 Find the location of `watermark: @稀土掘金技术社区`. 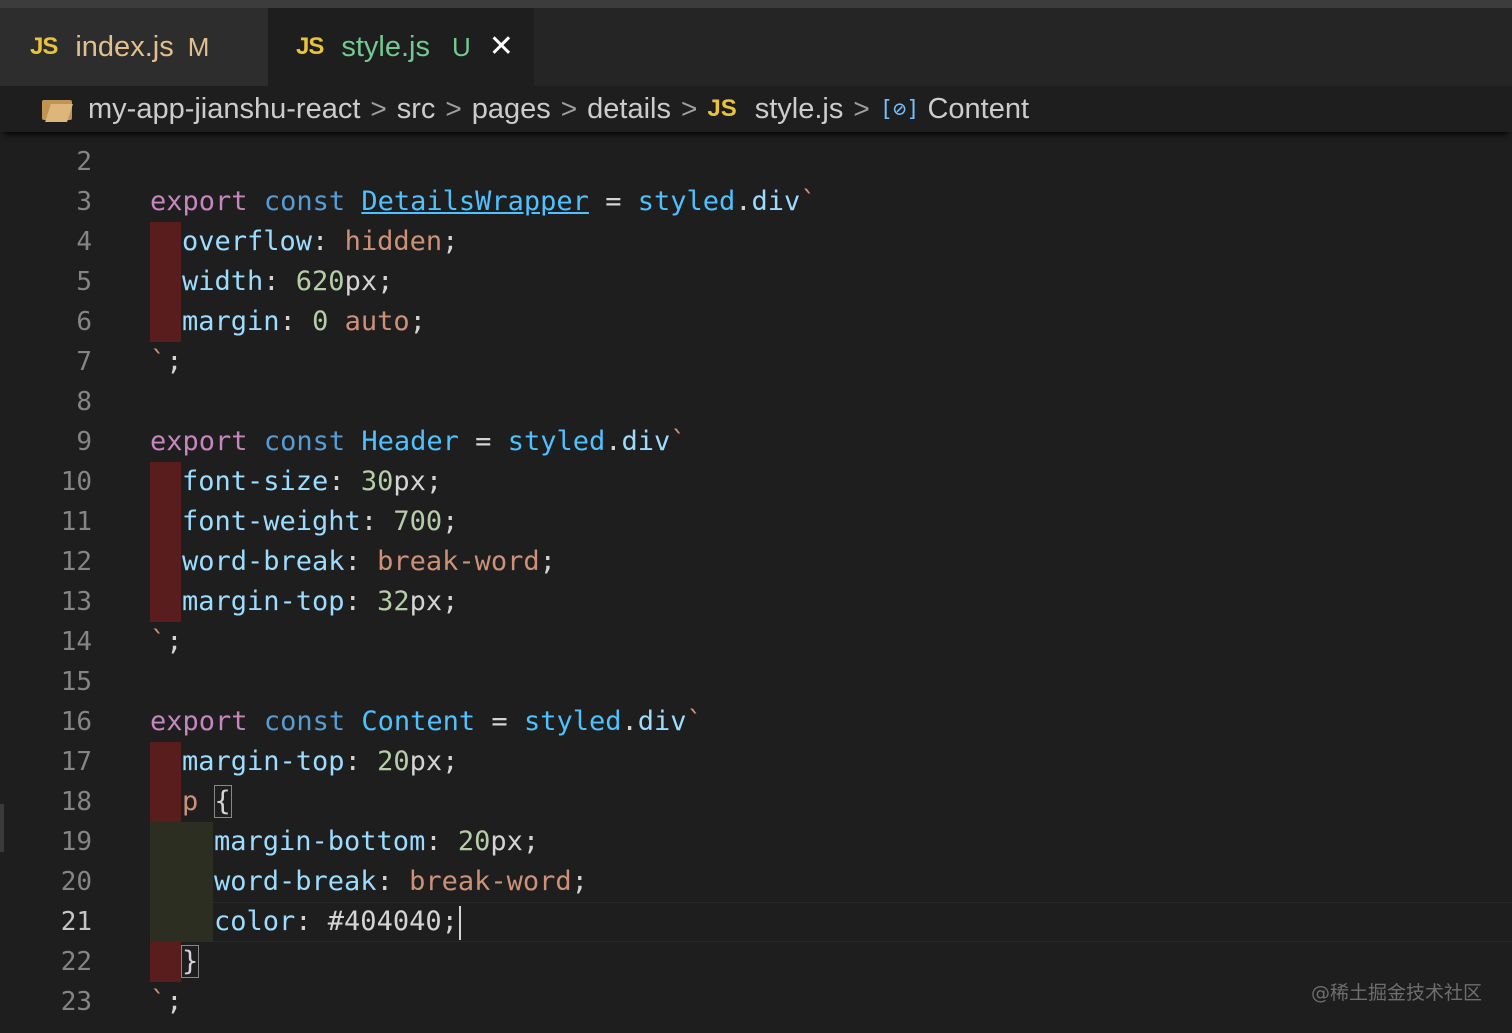

watermark: @稀土掘金技术社区 is located at coordinates (1396, 993).